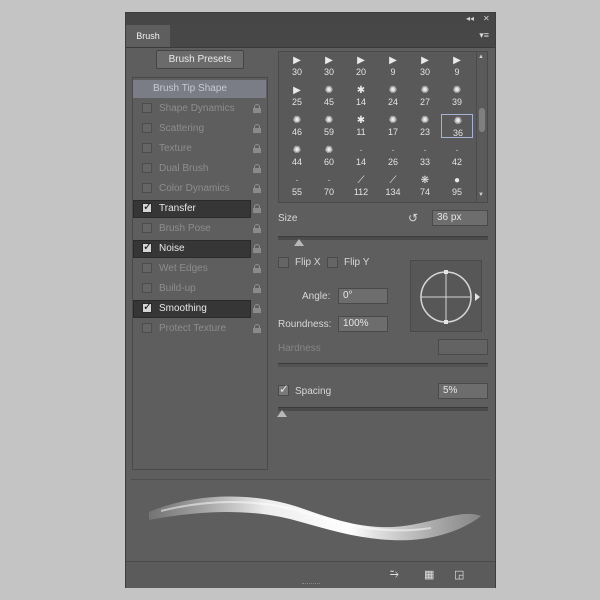 Image resolution: width=600 pixels, height=600 pixels. Describe the element at coordinates (297, 126) in the screenshot. I see `brush-tip-cell: ✺ 46` at that location.